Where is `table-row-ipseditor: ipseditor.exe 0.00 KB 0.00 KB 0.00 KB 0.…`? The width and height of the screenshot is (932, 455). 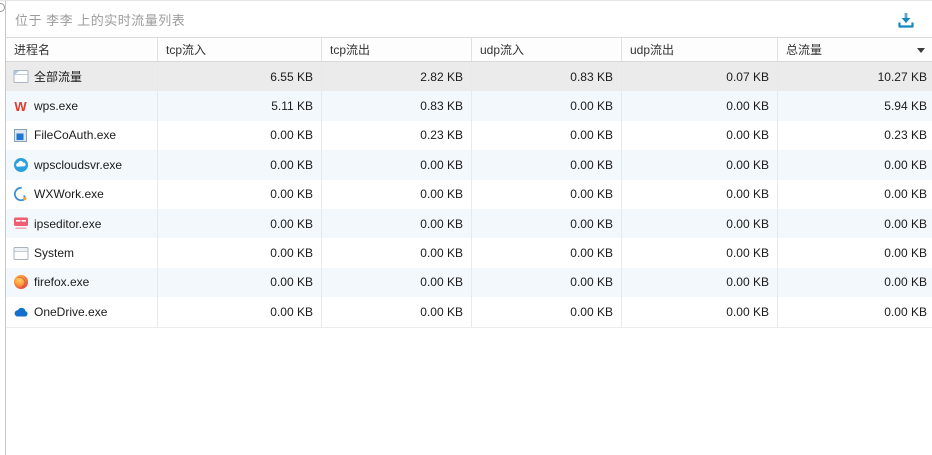 table-row-ipseditor: ipseditor.exe 0.00 KB 0.00 KB 0.00 KB 0.… is located at coordinates (469, 223).